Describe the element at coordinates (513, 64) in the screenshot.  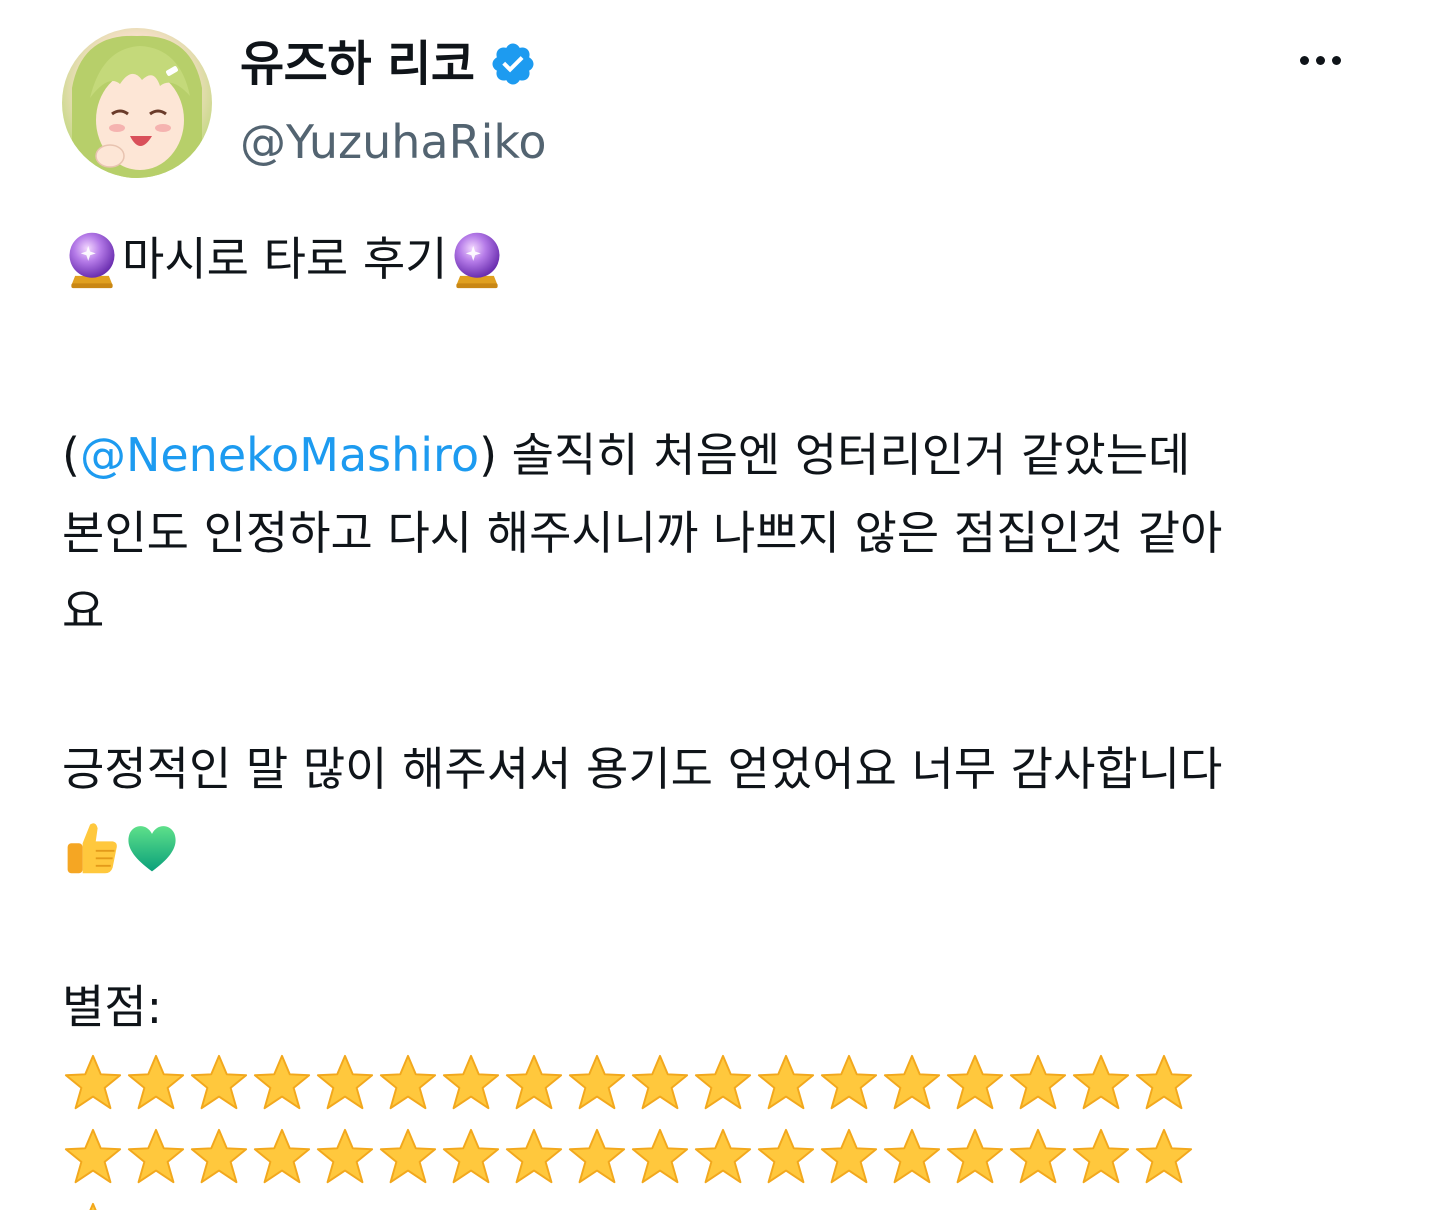
I see `verified-badge-icon` at that location.